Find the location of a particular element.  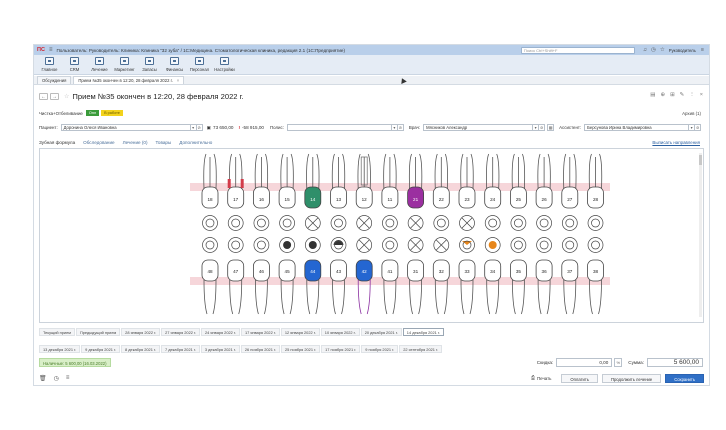

settings-icon: ≡ is located at coordinates (702, 50).